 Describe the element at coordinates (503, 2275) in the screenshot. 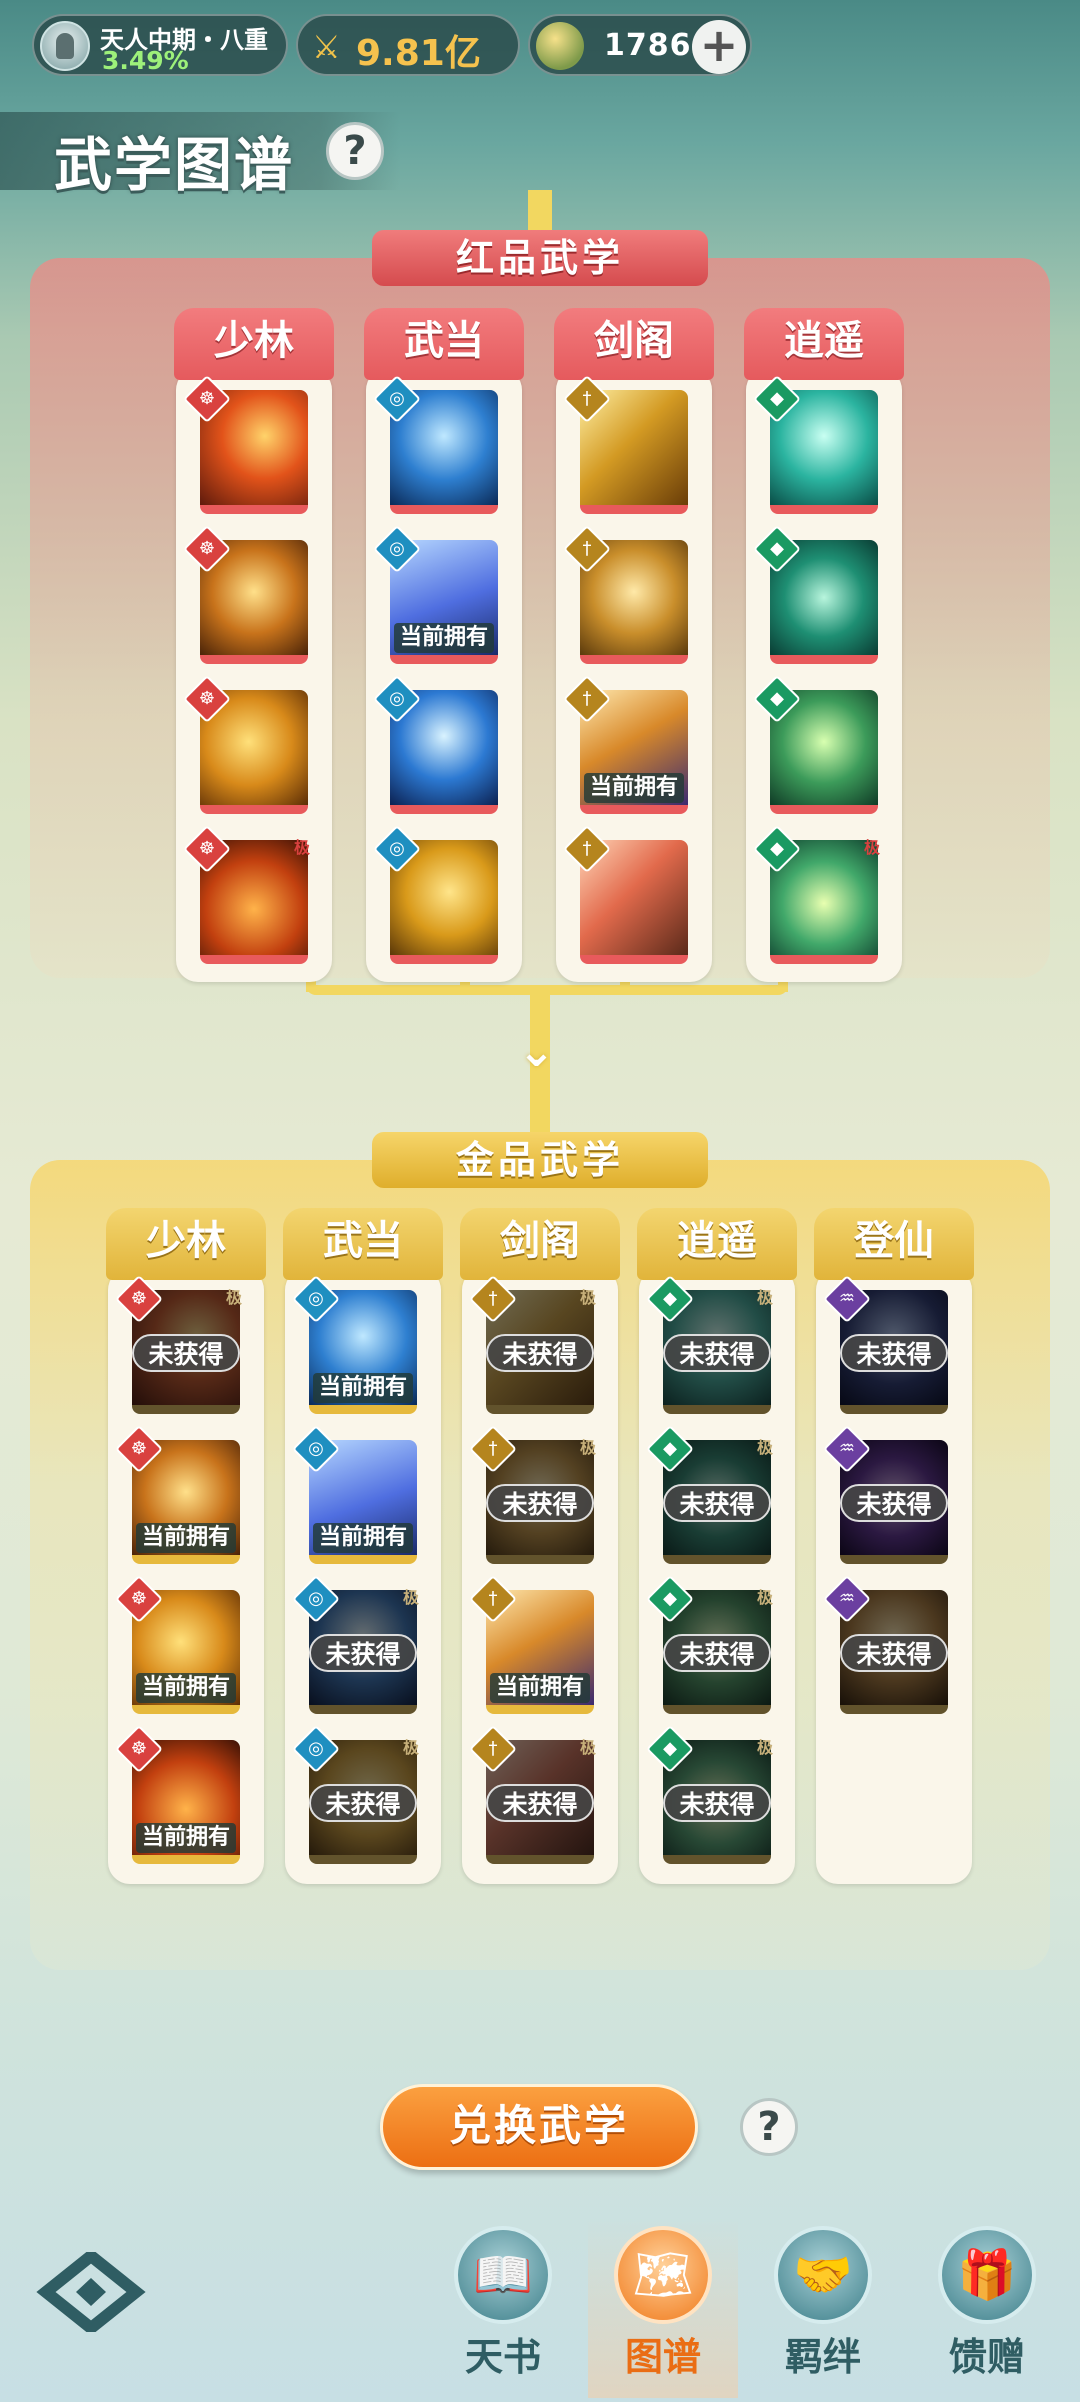

I see `book-icon: 📖` at that location.